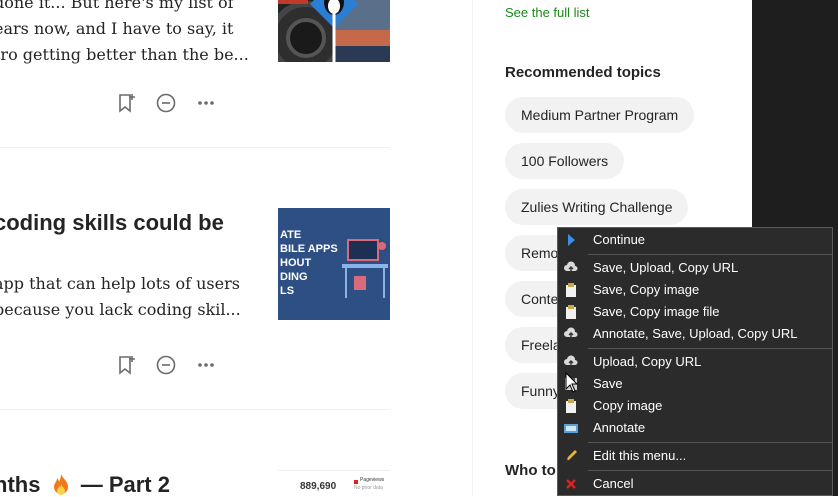 This screenshot has width=838, height=497. I want to click on stat-legend-sub: No prior data, so click(368, 488).